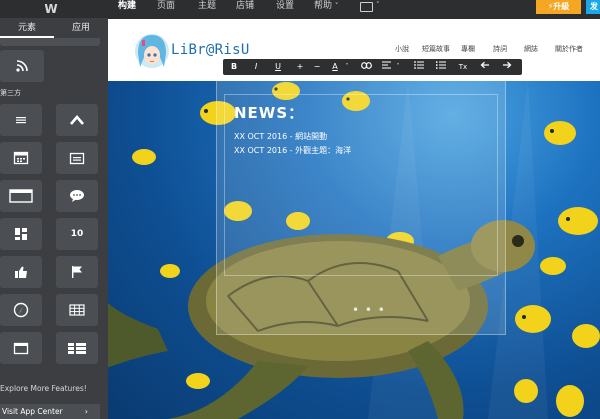 The image size is (600, 419). I want to click on visit-app-center-label: Visit App Center, so click(32, 411).